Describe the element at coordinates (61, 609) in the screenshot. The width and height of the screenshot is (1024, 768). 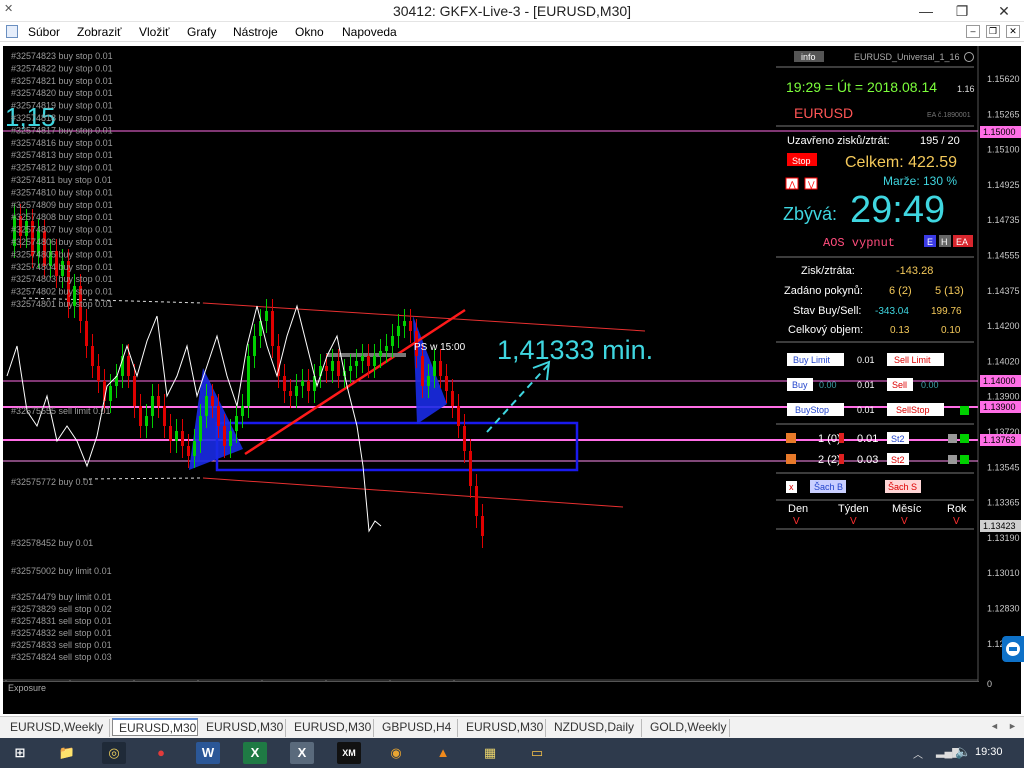
I see `order-label: #32573829 sell stop 0.02` at that location.